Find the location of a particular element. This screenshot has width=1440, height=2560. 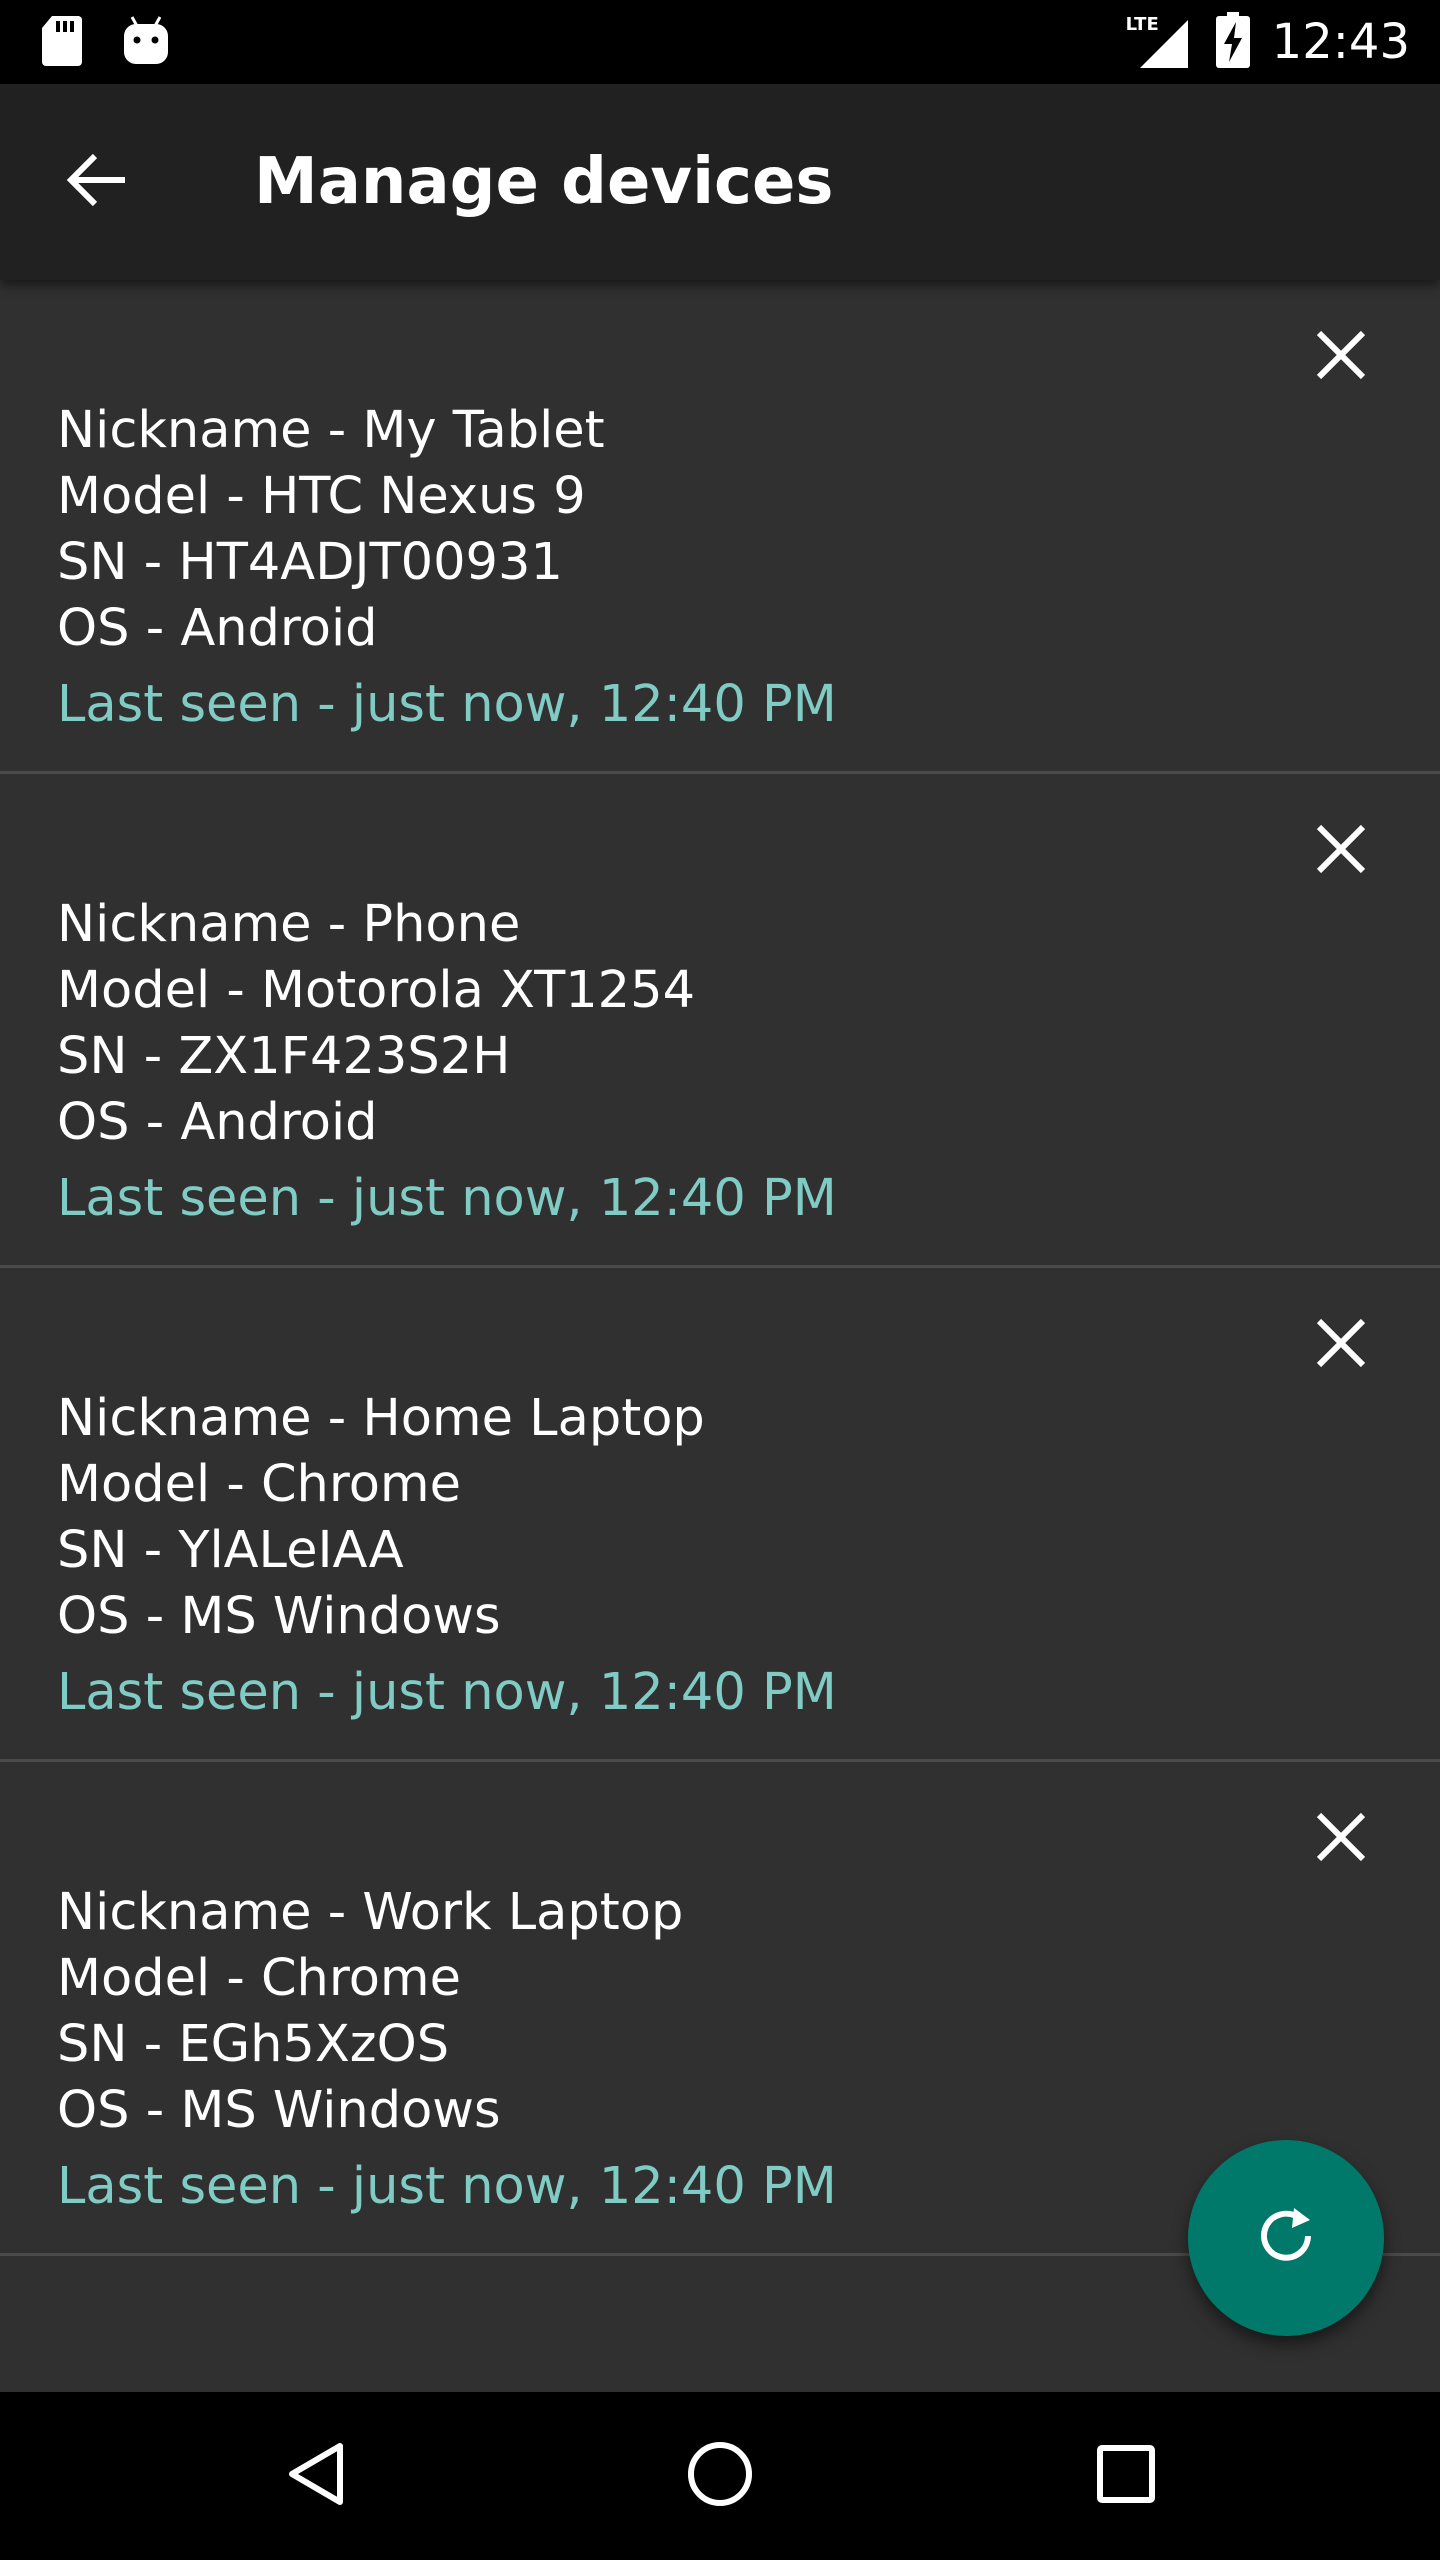

recents-square-icon is located at coordinates (1126, 2476).